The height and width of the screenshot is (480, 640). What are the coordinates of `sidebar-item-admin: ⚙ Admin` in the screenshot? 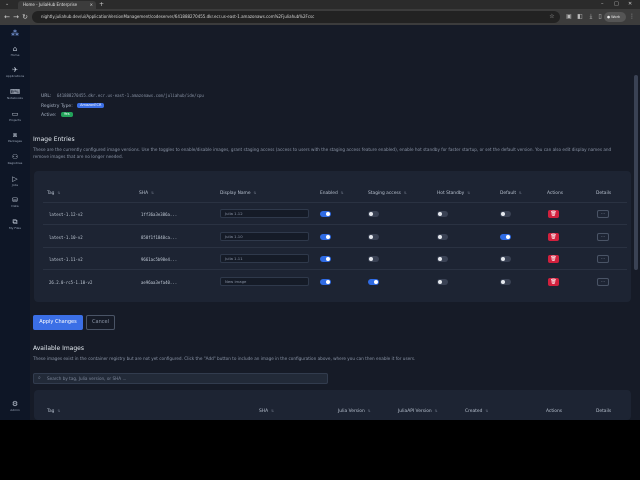 It's located at (15, 406).